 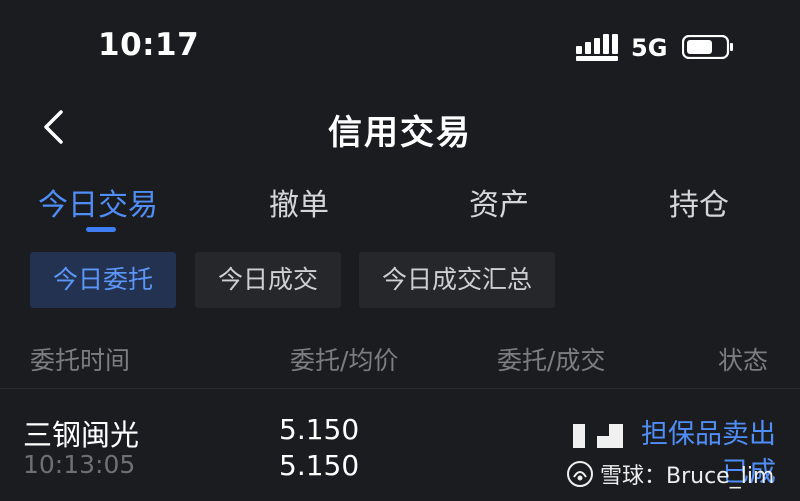 I want to click on tab-assets: 资产, so click(x=499, y=202).